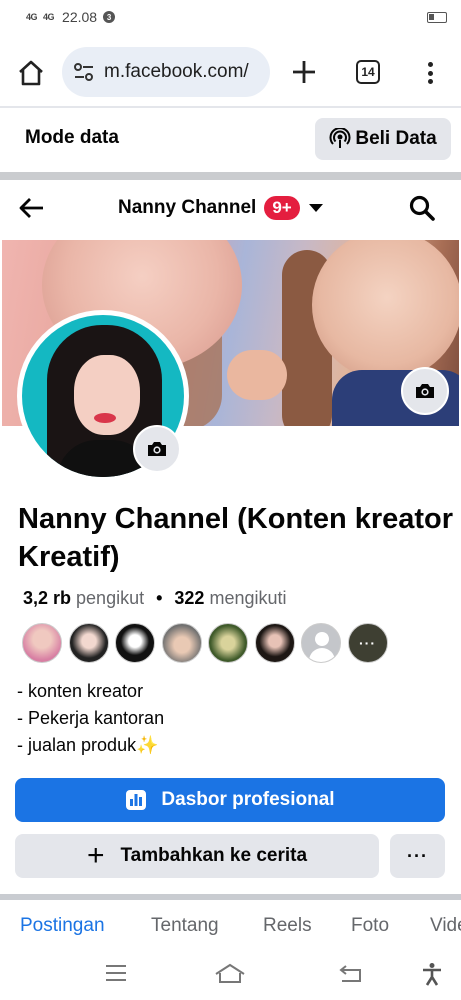  I want to click on status-bar: 4G 4G 22.08 3, so click(230, 17).